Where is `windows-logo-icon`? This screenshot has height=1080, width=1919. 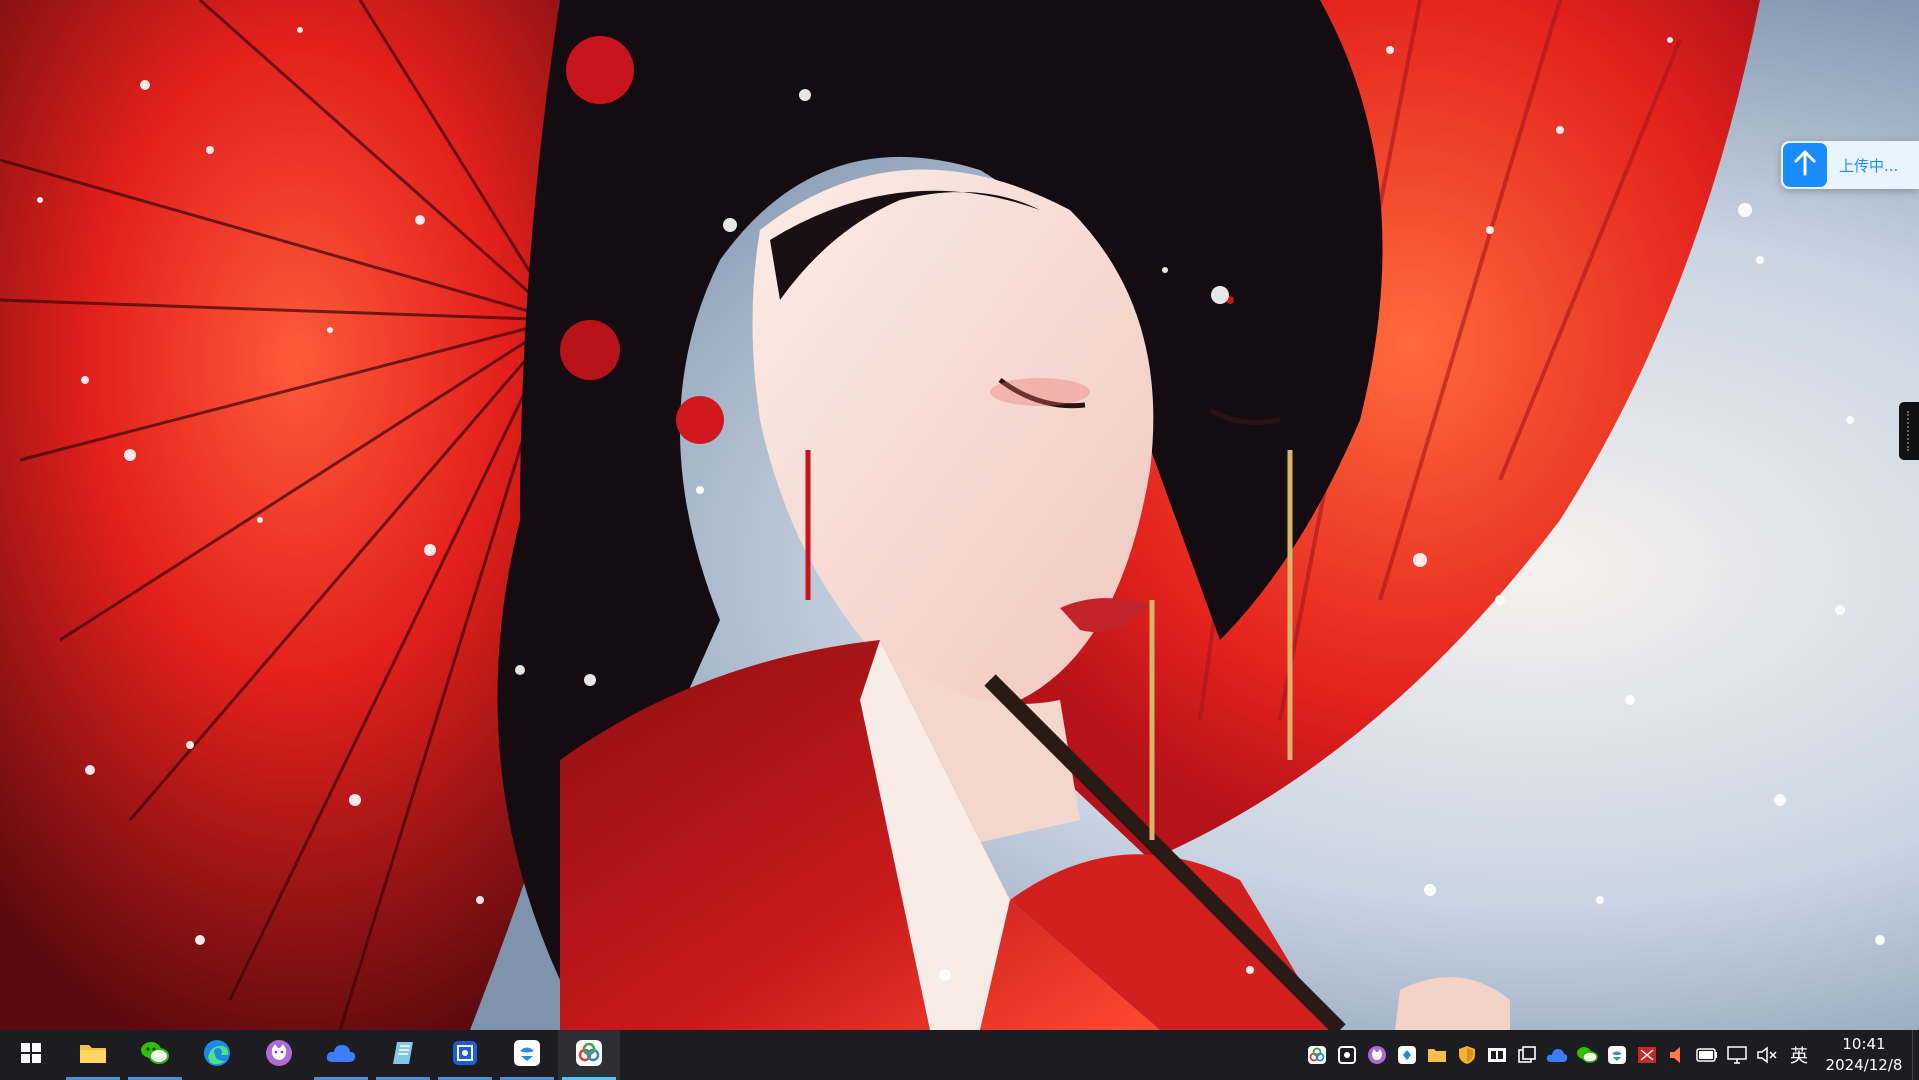 windows-logo-icon is located at coordinates (31, 1055).